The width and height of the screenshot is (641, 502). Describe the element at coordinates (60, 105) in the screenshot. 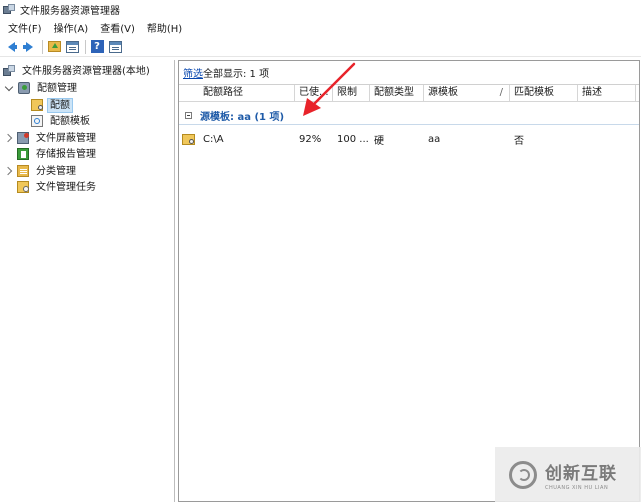

I see `tree-item-label: 配额` at that location.